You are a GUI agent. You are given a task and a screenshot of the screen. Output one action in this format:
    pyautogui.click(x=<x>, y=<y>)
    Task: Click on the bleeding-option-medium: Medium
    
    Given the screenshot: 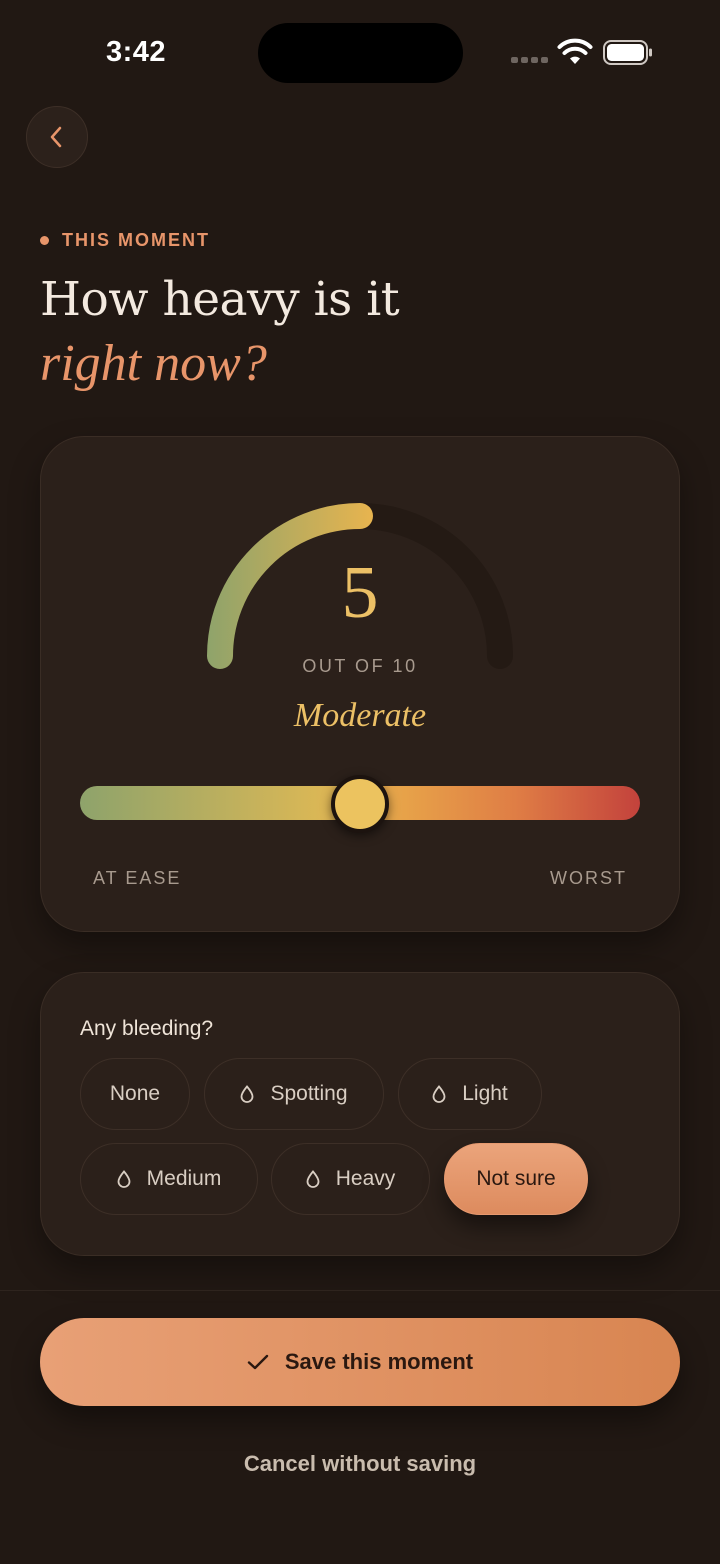 What is the action you would take?
    pyautogui.click(x=169, y=1179)
    